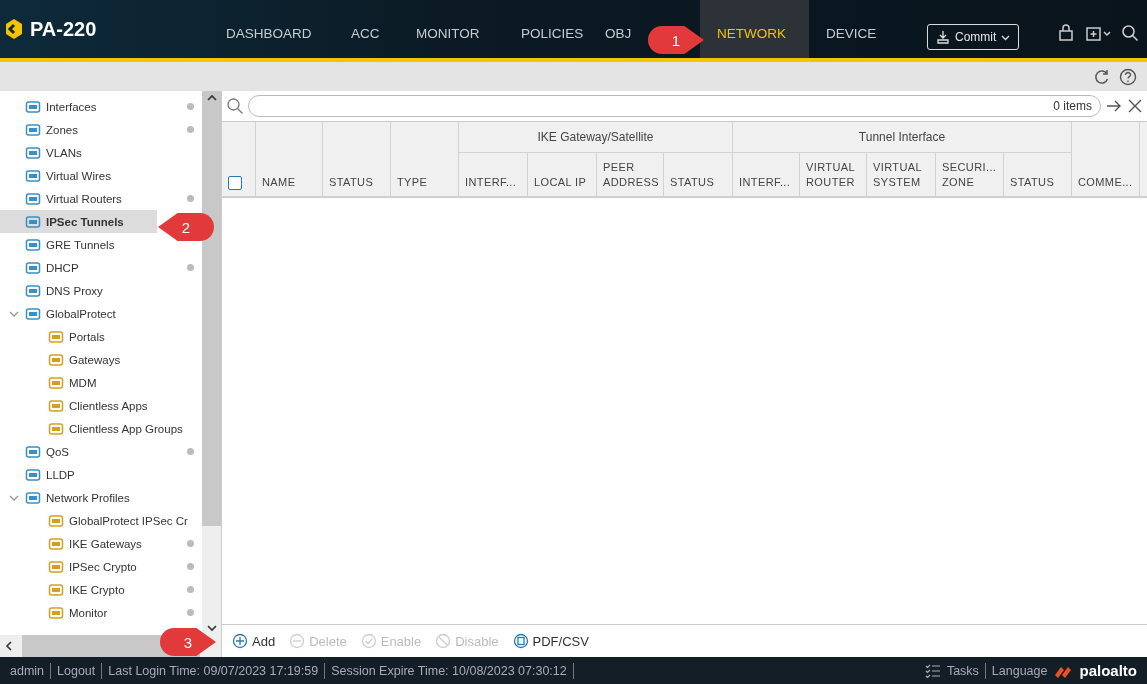 The image size is (1147, 684). What do you see at coordinates (101, 520) in the screenshot?
I see `tree-item: GlobalProtect IPSec Cr` at bounding box center [101, 520].